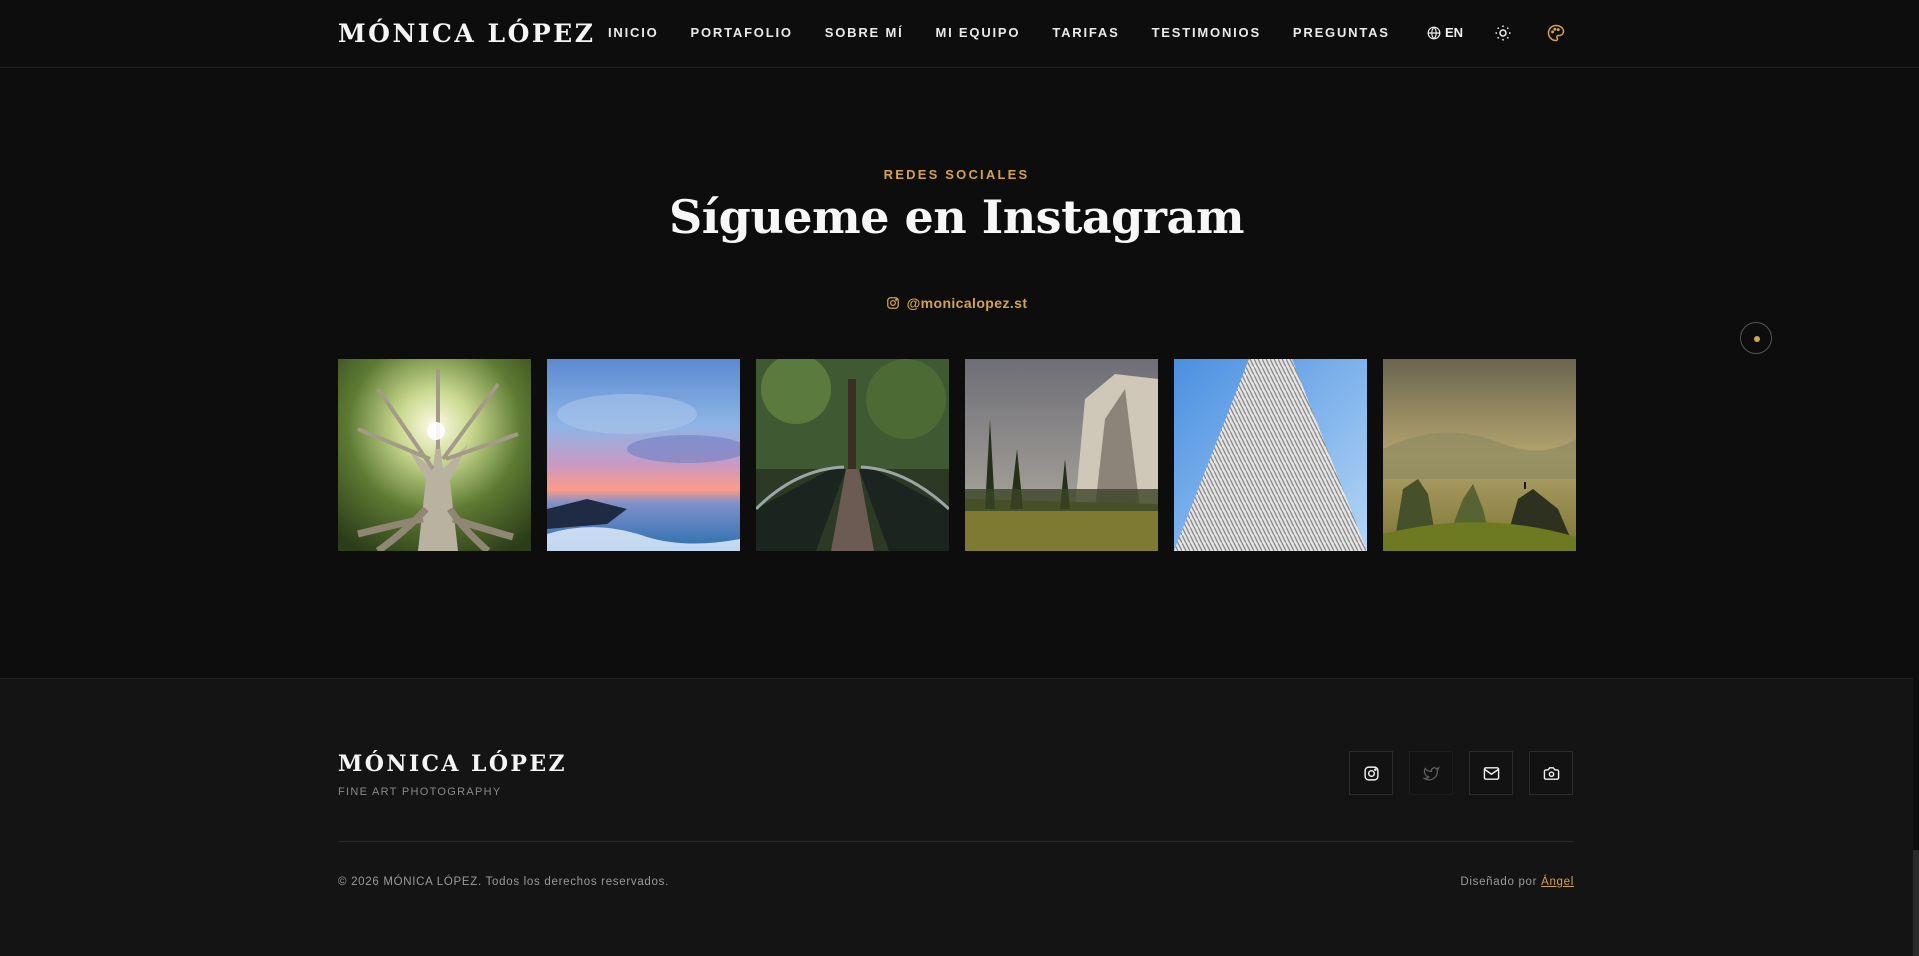 This screenshot has width=1919, height=956. What do you see at coordinates (1756, 338) in the screenshot?
I see `cursor-dot-button` at bounding box center [1756, 338].